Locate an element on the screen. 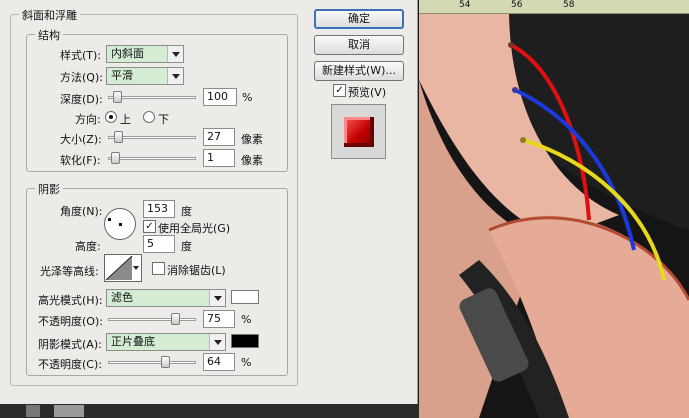  depth-slider-thumb is located at coordinates (117, 97).